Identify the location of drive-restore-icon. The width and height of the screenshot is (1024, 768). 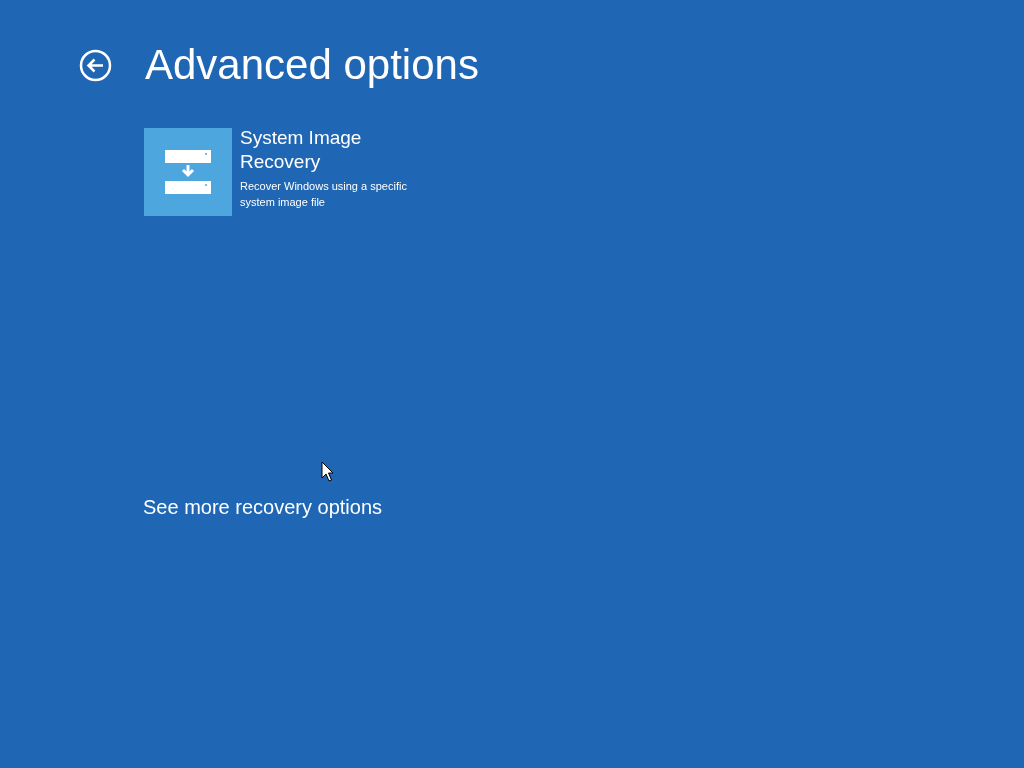
(188, 172).